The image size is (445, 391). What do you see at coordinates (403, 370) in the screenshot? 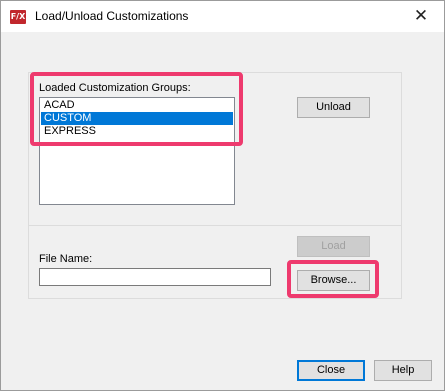
I see `help-button: Help` at bounding box center [403, 370].